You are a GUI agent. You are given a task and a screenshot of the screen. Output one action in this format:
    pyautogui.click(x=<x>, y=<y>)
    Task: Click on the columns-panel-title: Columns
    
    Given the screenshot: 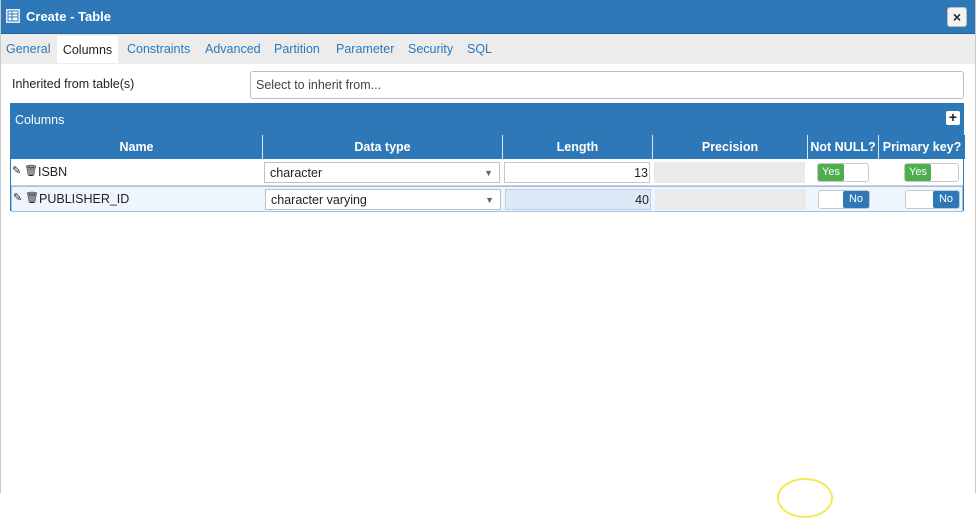 What is the action you would take?
    pyautogui.click(x=40, y=120)
    